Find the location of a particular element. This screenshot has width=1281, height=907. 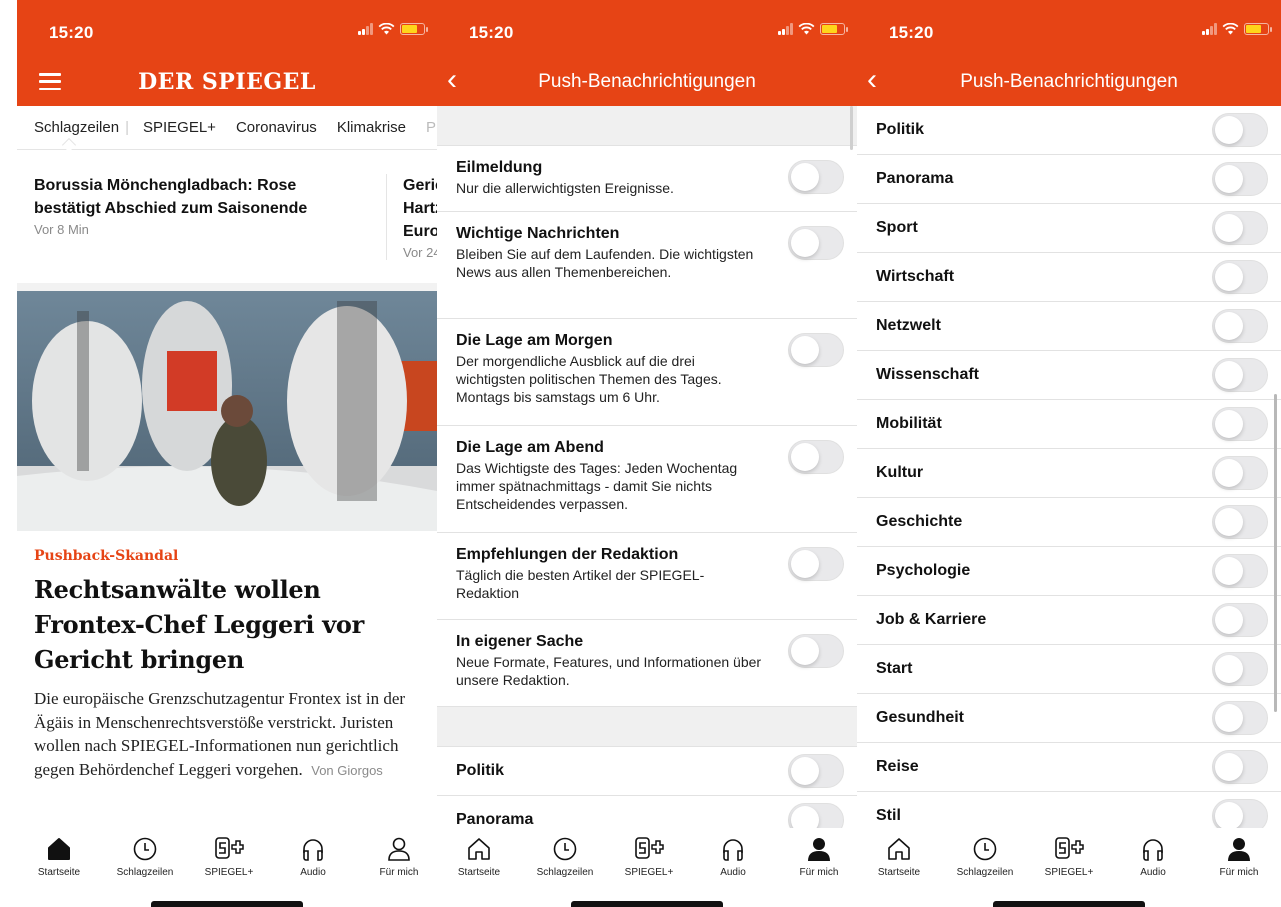

person-icon is located at coordinates (1239, 849).